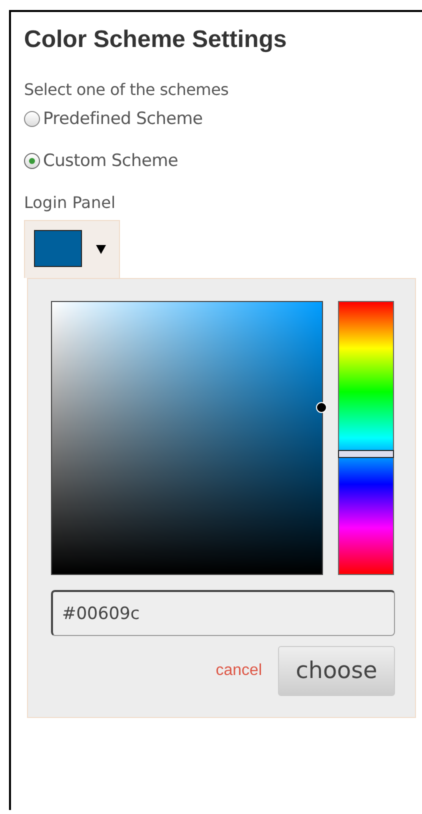  I want to click on section-label: Login Panel, so click(70, 202).